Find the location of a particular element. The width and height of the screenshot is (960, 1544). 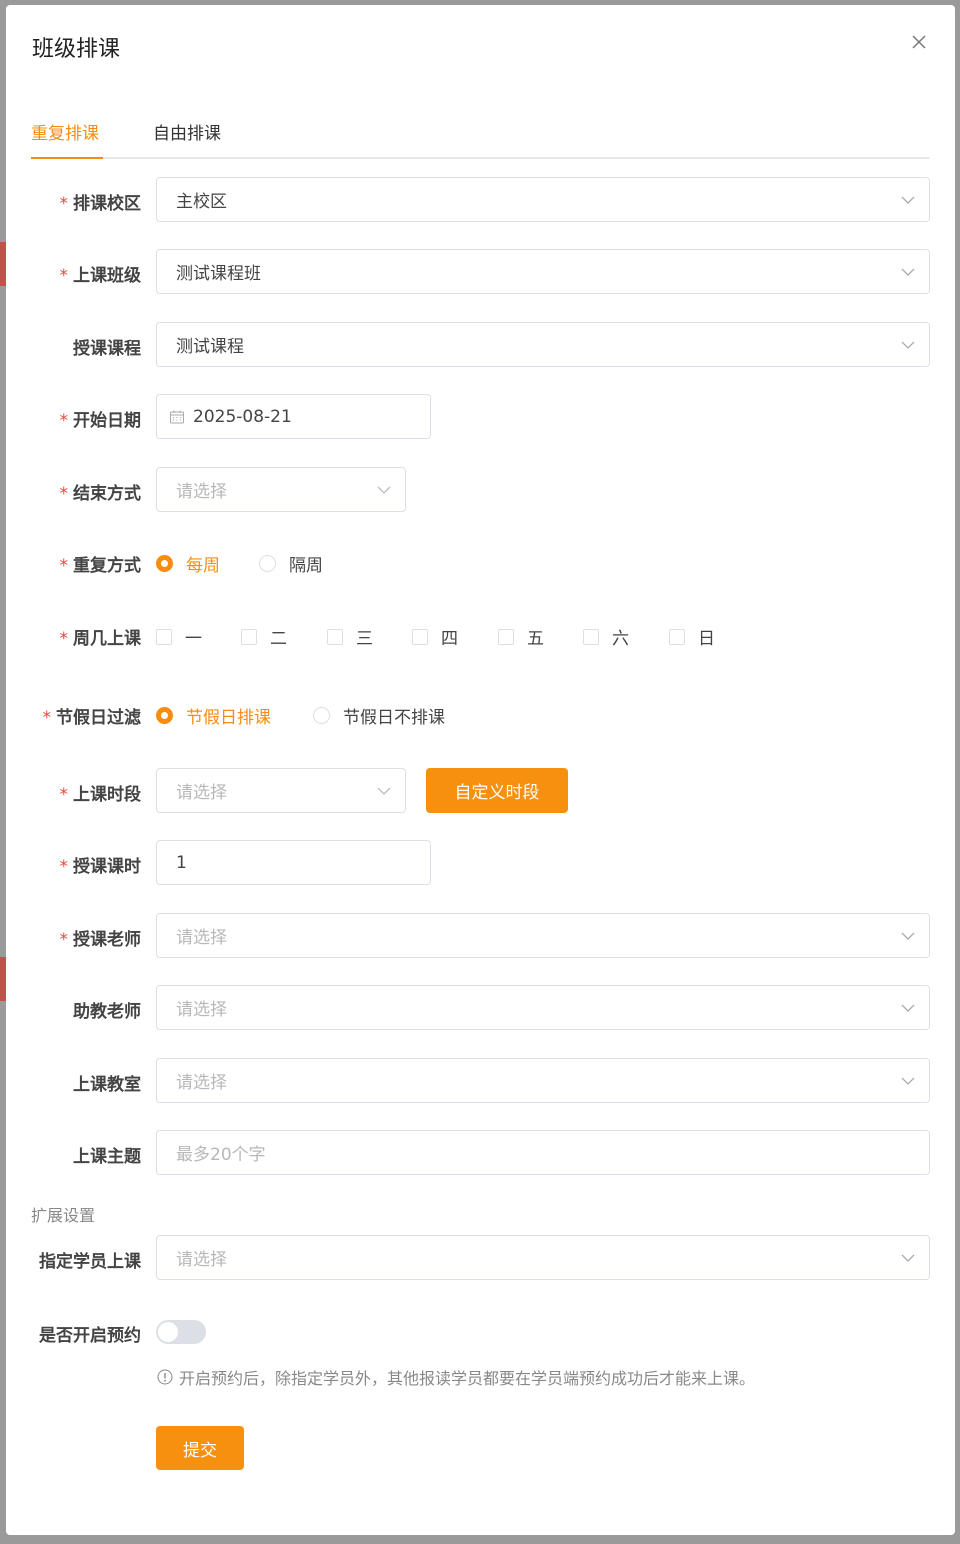

teacher-select: 请选择 is located at coordinates (543, 935).